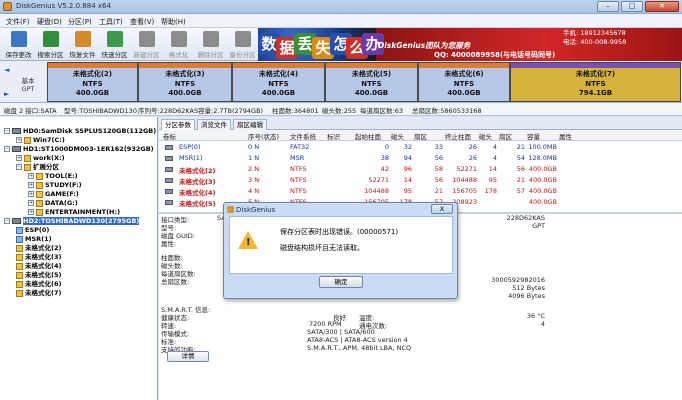 The width and height of the screenshot is (682, 400). Describe the element at coordinates (28, 89) in the screenshot. I see `disk-label-gpt: GPT` at that location.